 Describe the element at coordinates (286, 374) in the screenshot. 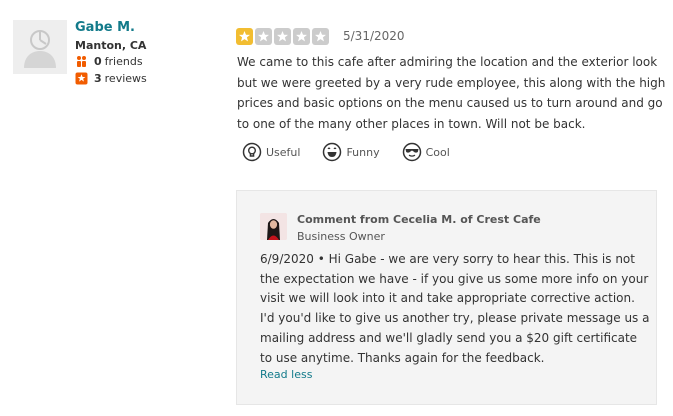

I see `read-less-link: Read less` at that location.